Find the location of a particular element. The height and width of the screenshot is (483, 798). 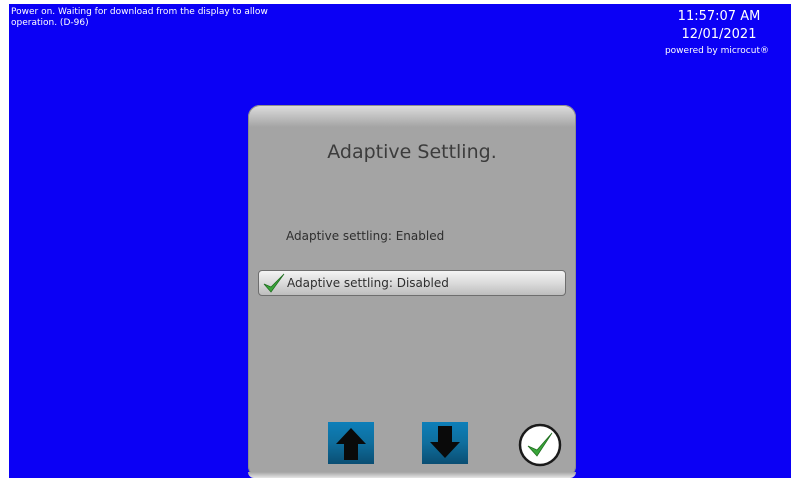

checkmark-icon is located at coordinates (274, 283).